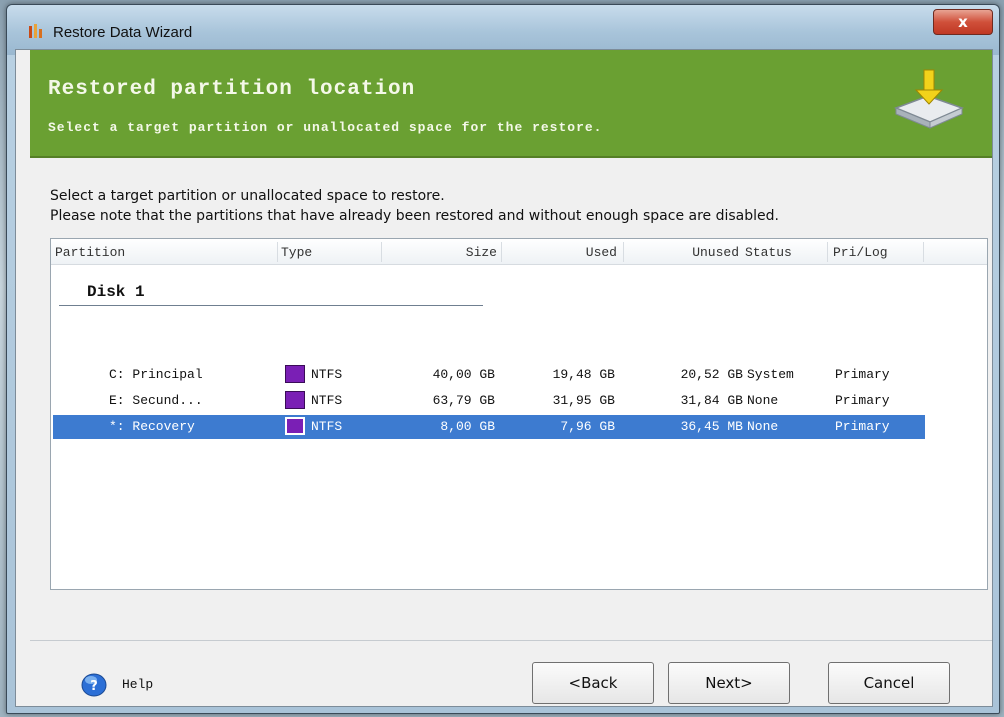 This screenshot has height=717, width=1004. I want to click on disk-label: Disk 1, so click(116, 292).